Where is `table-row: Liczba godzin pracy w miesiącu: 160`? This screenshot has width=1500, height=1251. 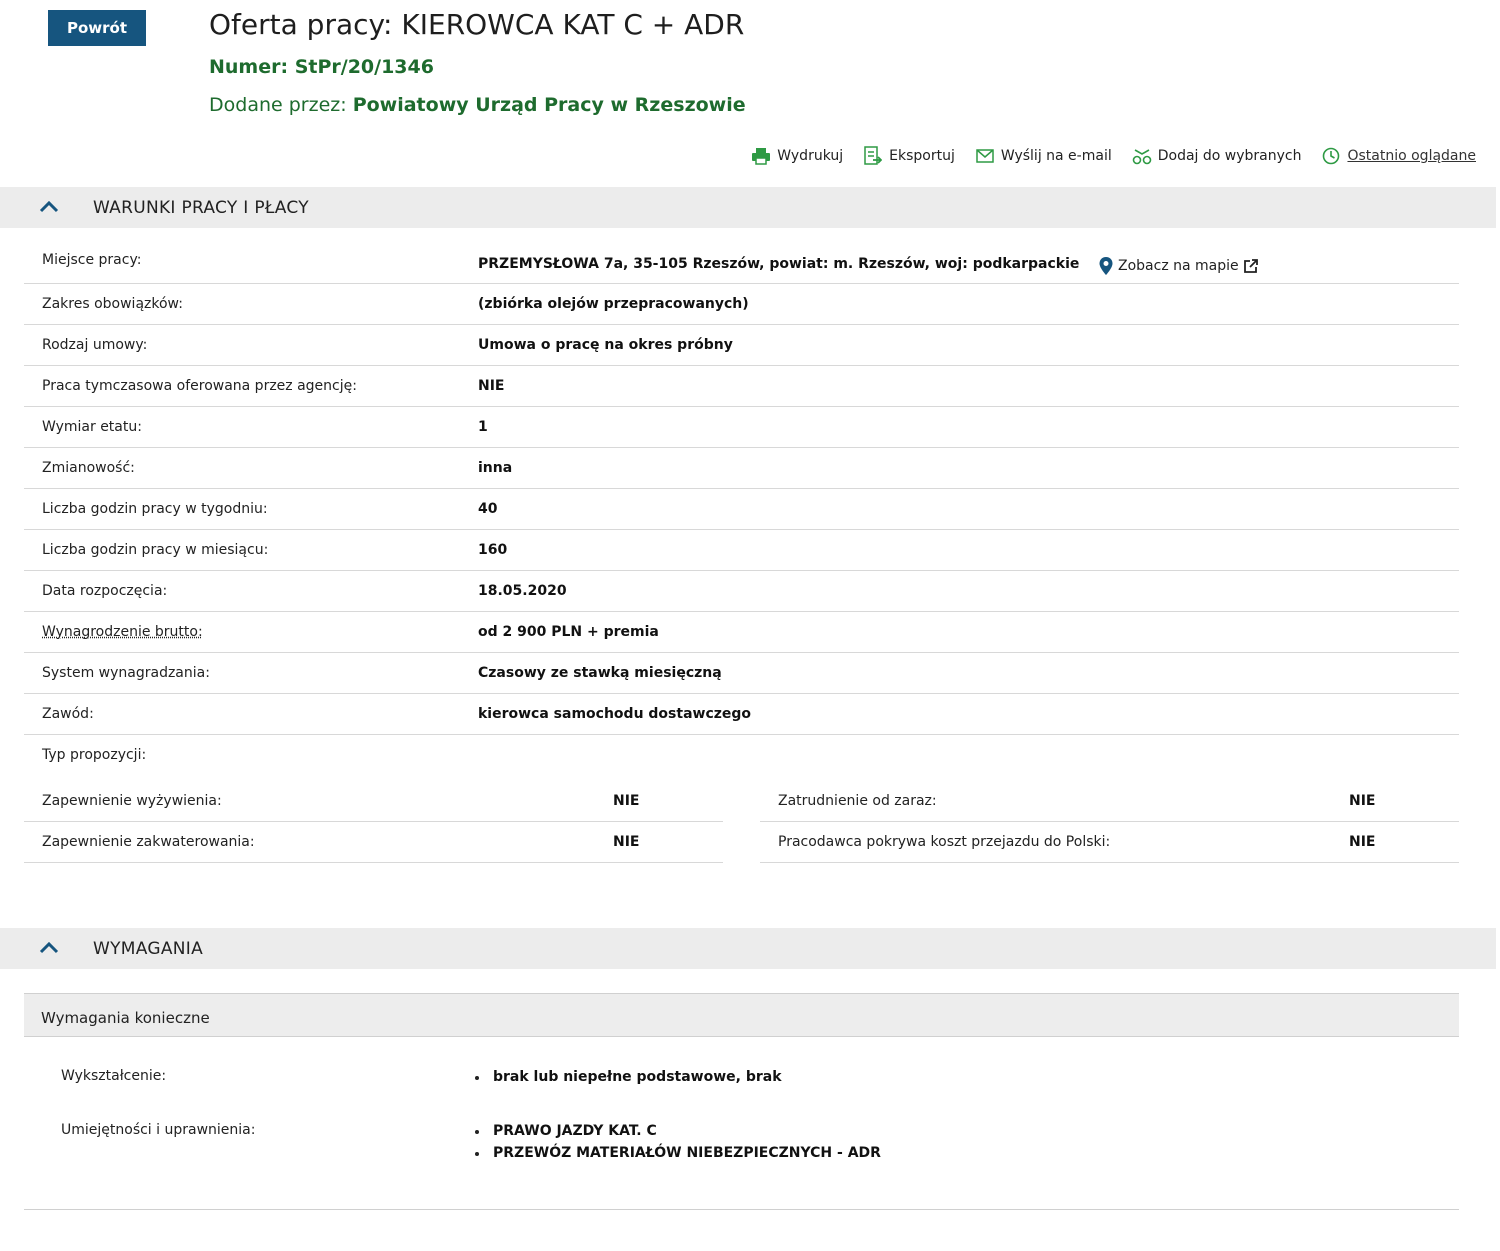
table-row: Liczba godzin pracy w miesiącu: 160 is located at coordinates (741, 550).